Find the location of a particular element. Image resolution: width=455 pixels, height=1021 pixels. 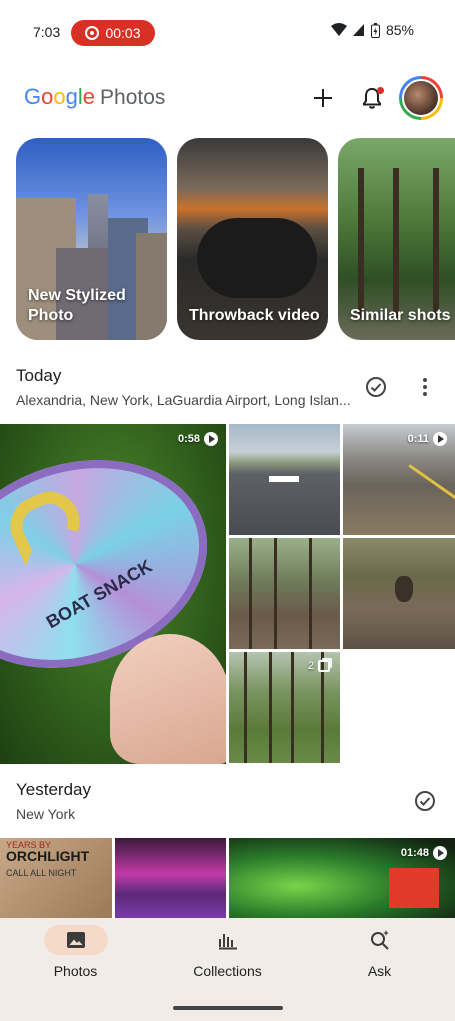

video-duration: 0:58 is located at coordinates (198, 439).